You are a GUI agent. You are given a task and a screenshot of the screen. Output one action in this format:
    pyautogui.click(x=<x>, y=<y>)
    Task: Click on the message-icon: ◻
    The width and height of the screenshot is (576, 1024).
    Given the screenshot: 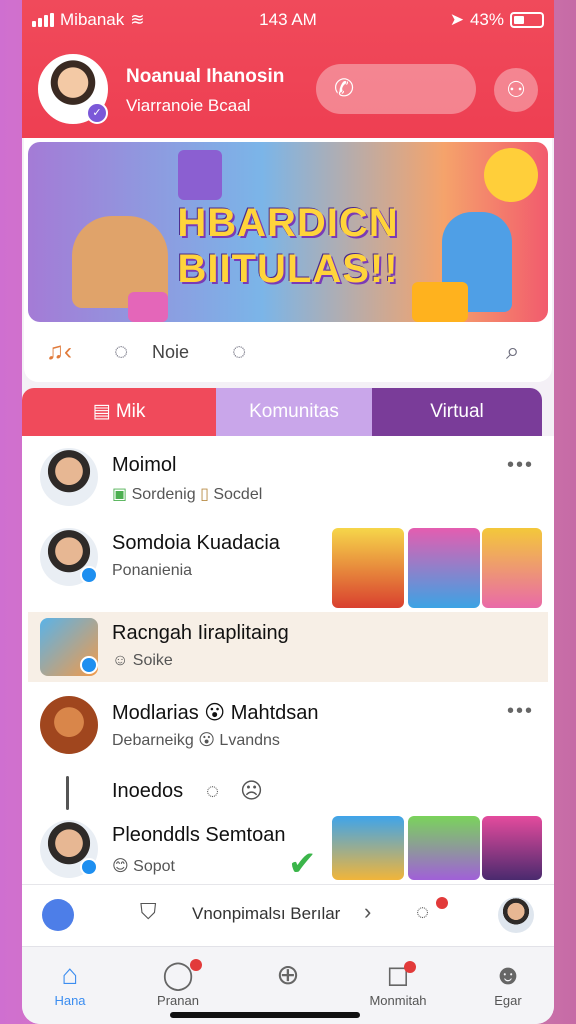 What is the action you would take?
    pyautogui.click(x=398, y=974)
    